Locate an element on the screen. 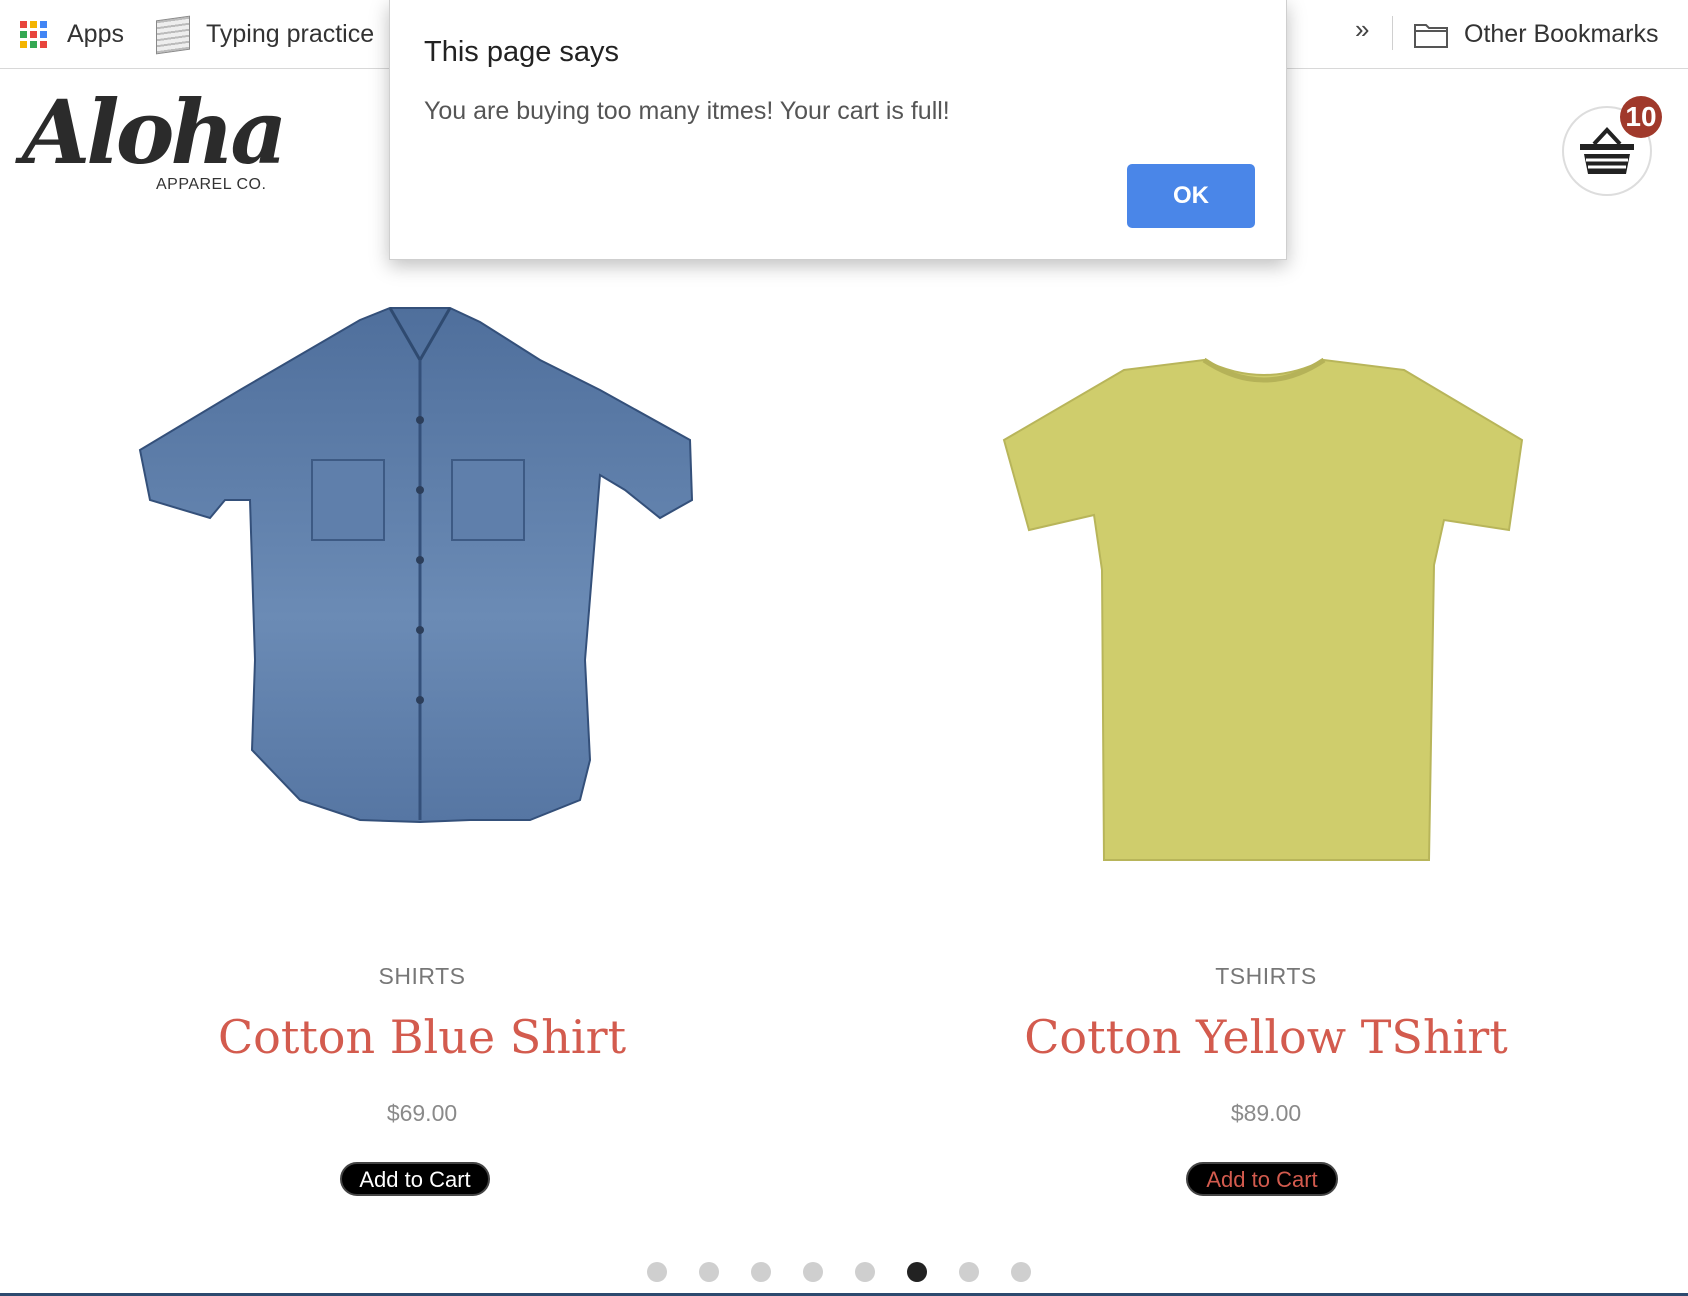  logo-script-text: Aloha is located at coordinates (154, 132).